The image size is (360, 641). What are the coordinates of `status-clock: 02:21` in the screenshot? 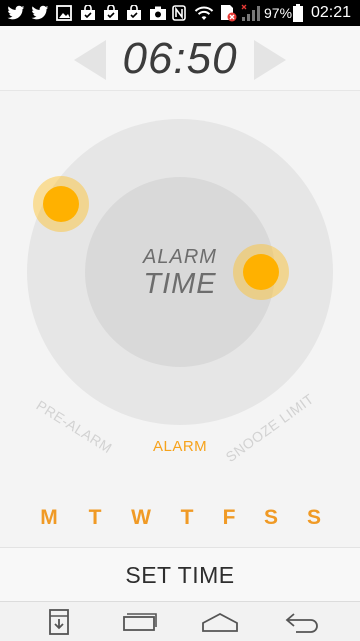 It's located at (331, 12).